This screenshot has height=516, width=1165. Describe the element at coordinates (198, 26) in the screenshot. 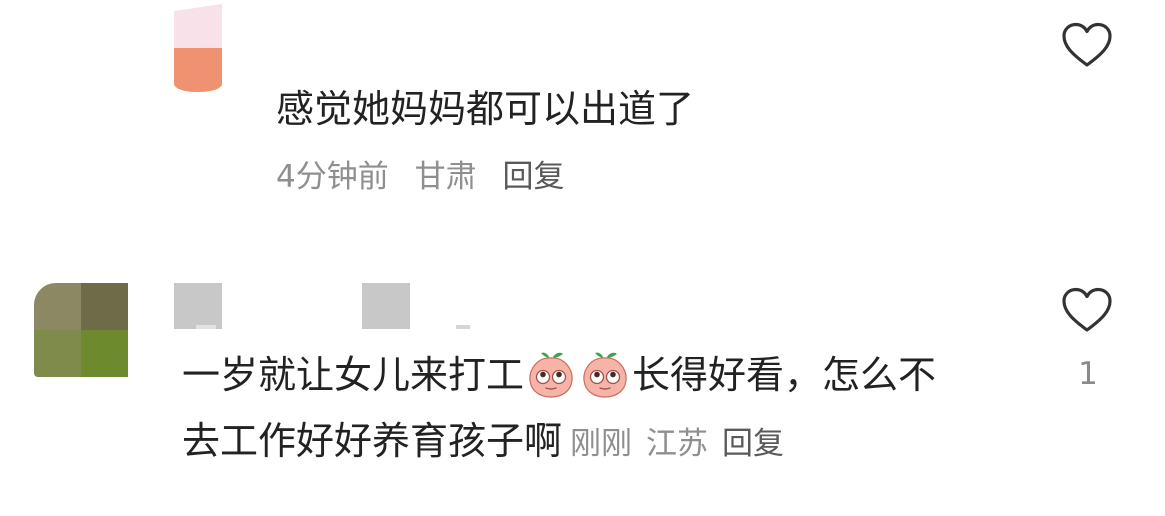

I see `avatar-top-blur` at that location.